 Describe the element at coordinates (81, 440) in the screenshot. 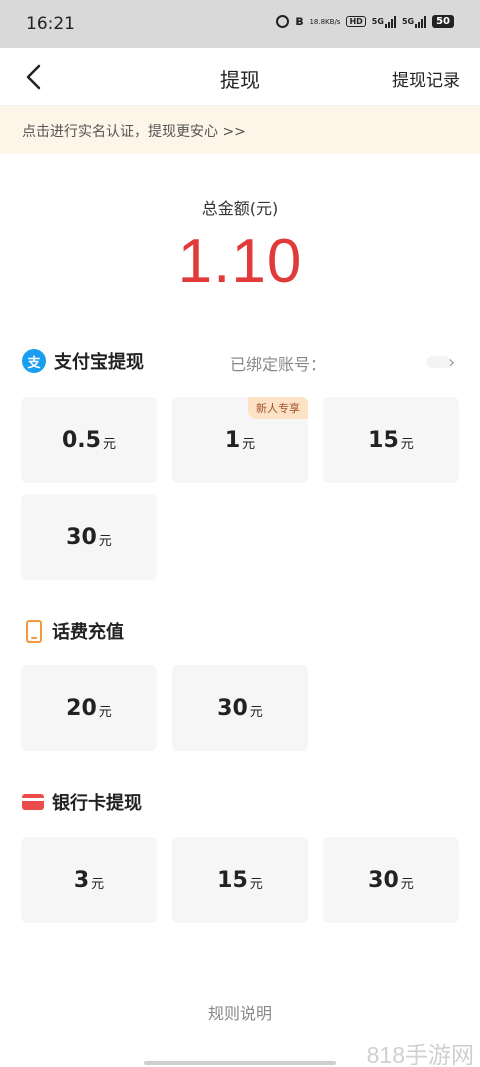

I see `option-amount: 0.5` at that location.